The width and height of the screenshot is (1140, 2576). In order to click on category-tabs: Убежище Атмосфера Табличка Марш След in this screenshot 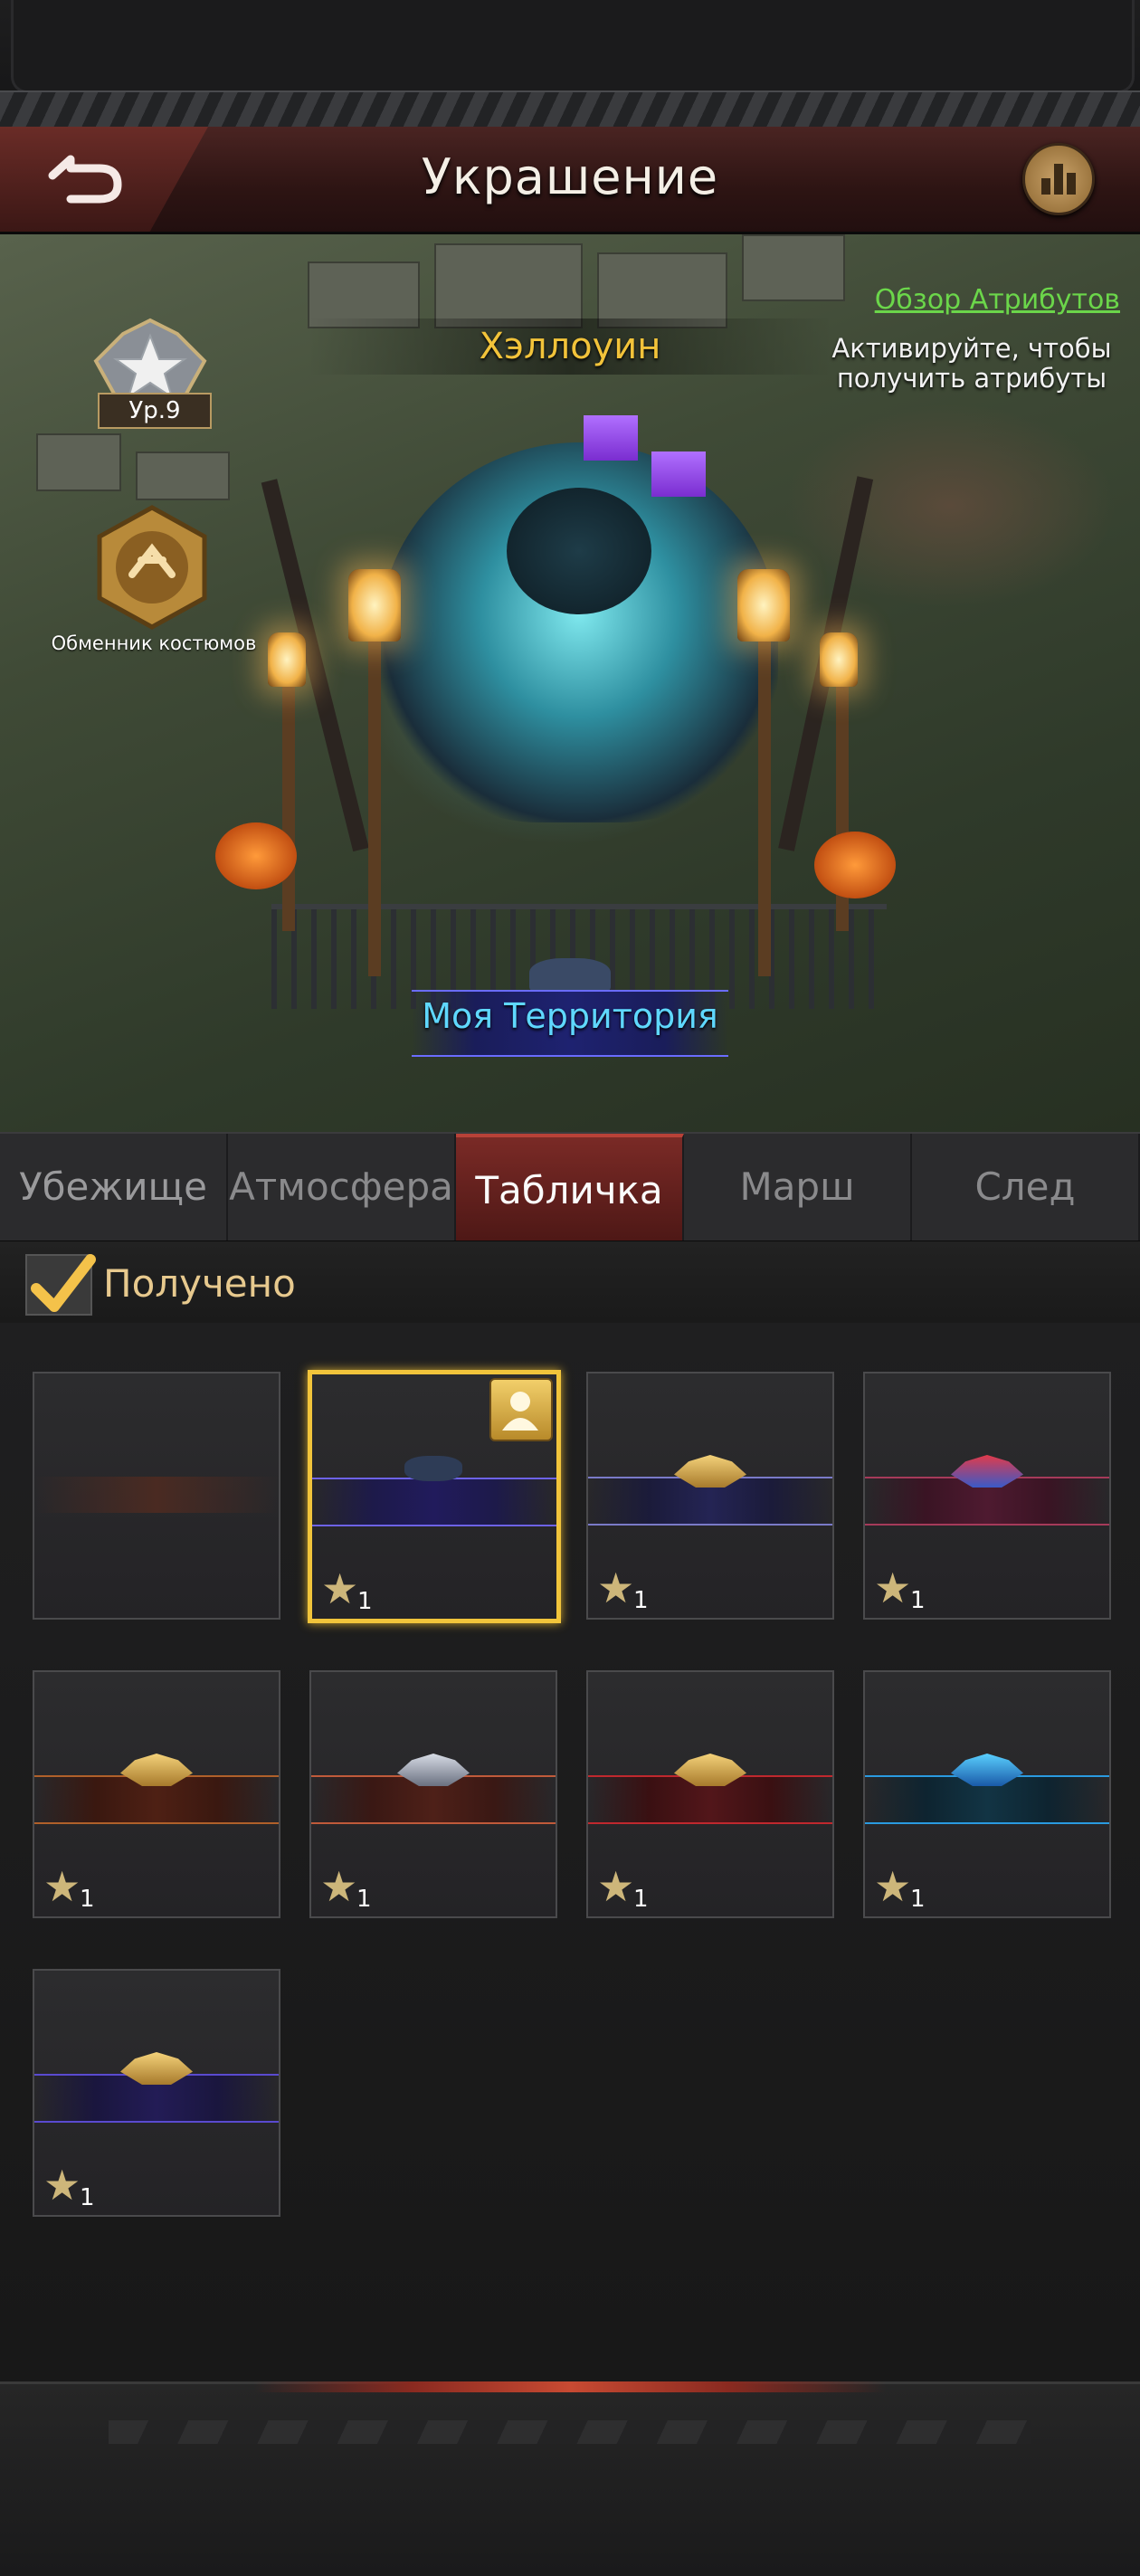, I will do `click(570, 1187)`.